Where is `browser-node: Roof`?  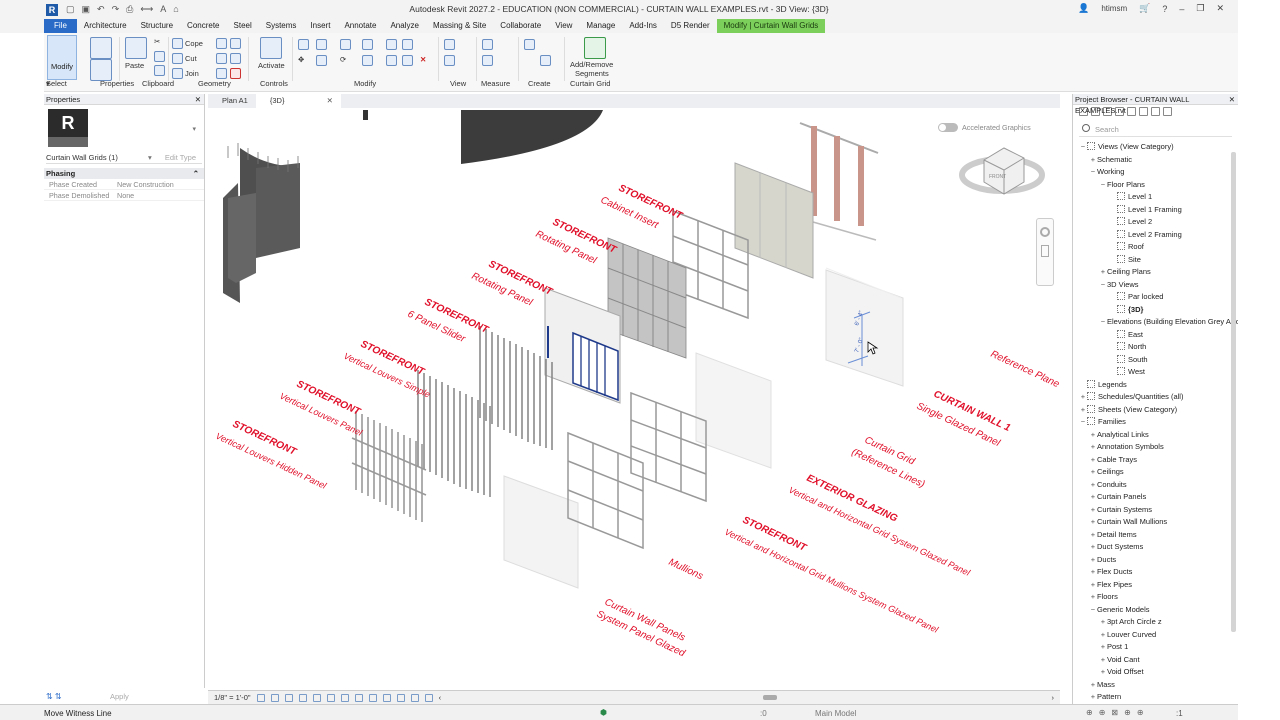 browser-node: Roof is located at coordinates (1155, 247).